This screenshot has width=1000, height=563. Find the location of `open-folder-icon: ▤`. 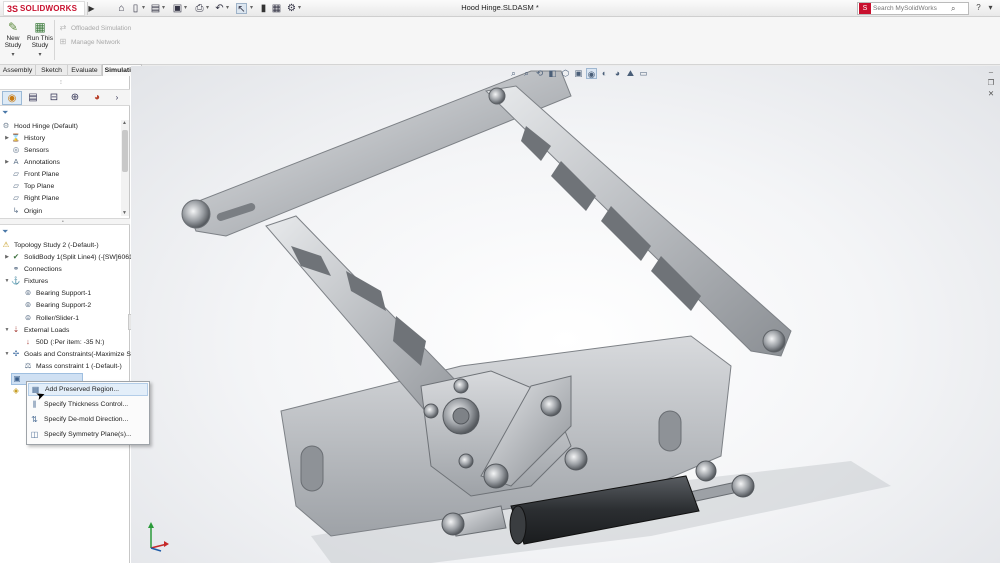

open-folder-icon: ▤ is located at coordinates (155, 8).